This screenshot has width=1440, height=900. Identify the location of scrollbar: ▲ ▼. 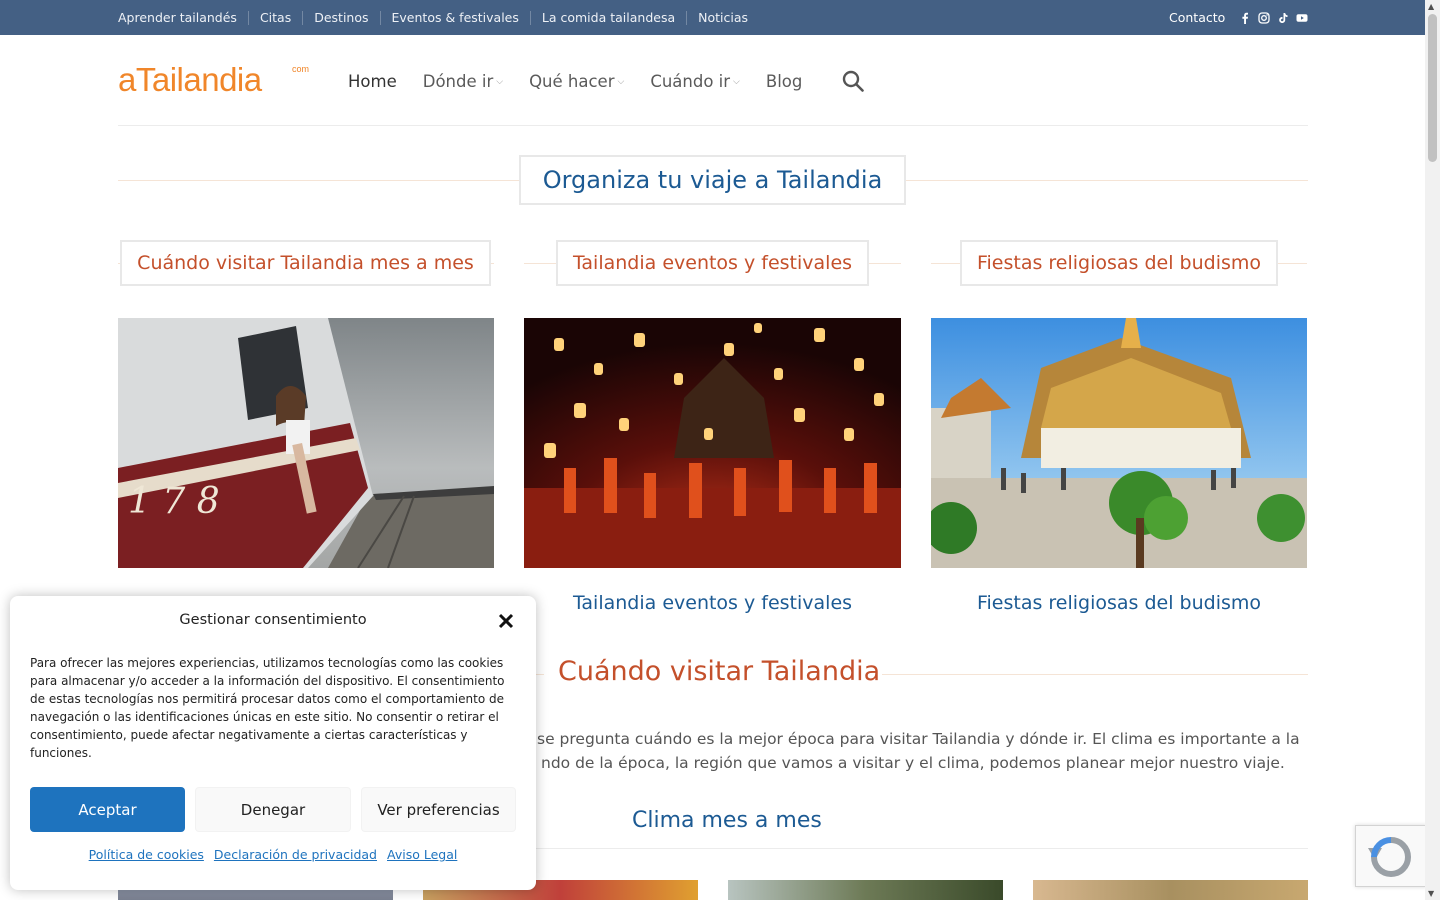
(1432, 450).